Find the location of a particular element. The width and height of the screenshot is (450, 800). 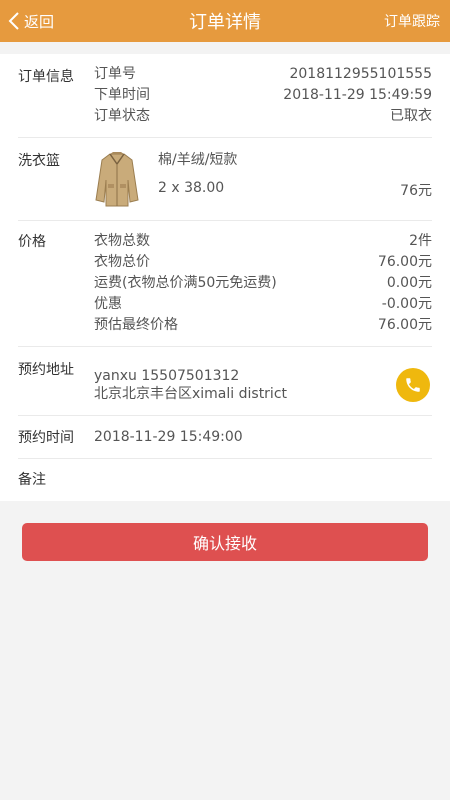

call-button is located at coordinates (413, 385).